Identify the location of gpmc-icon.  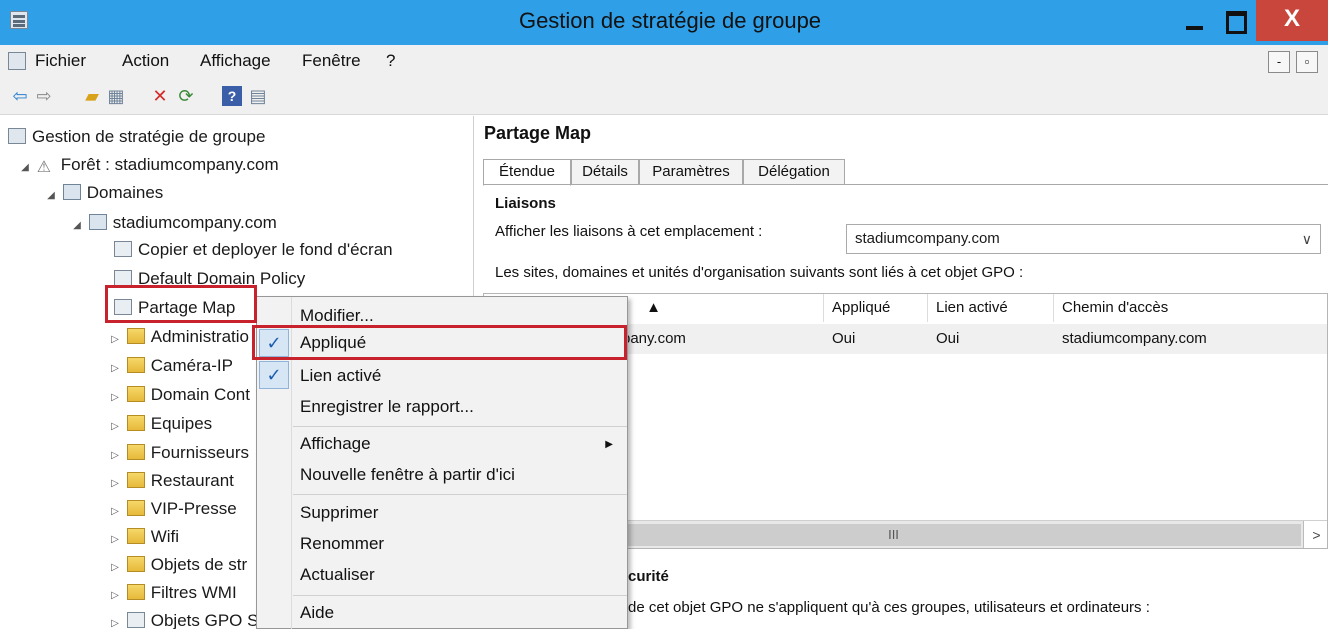
(17, 136).